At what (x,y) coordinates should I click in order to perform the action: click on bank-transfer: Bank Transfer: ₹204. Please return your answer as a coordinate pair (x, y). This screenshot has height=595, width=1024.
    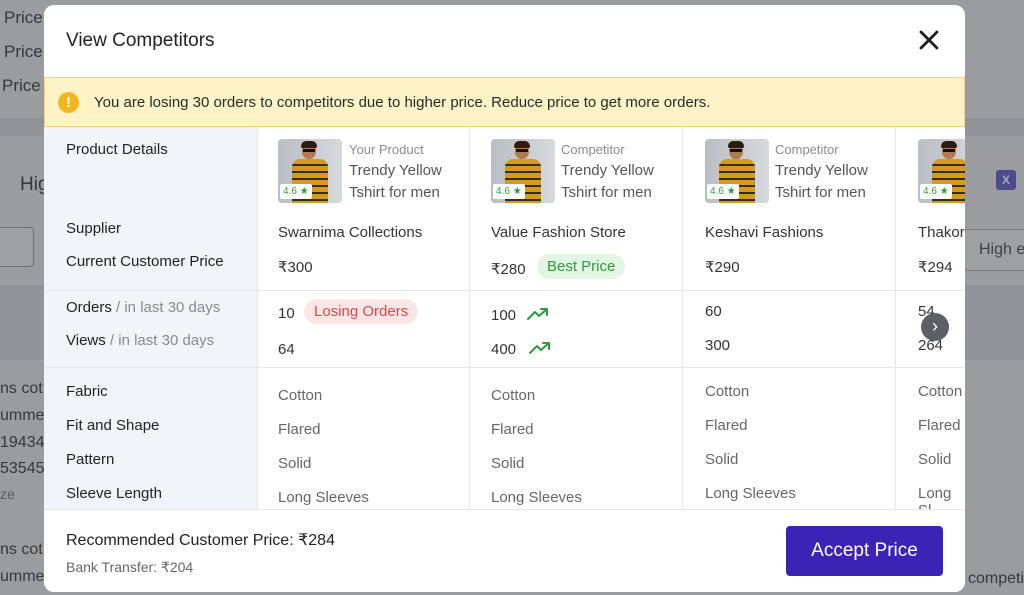
    Looking at the image, I should click on (130, 567).